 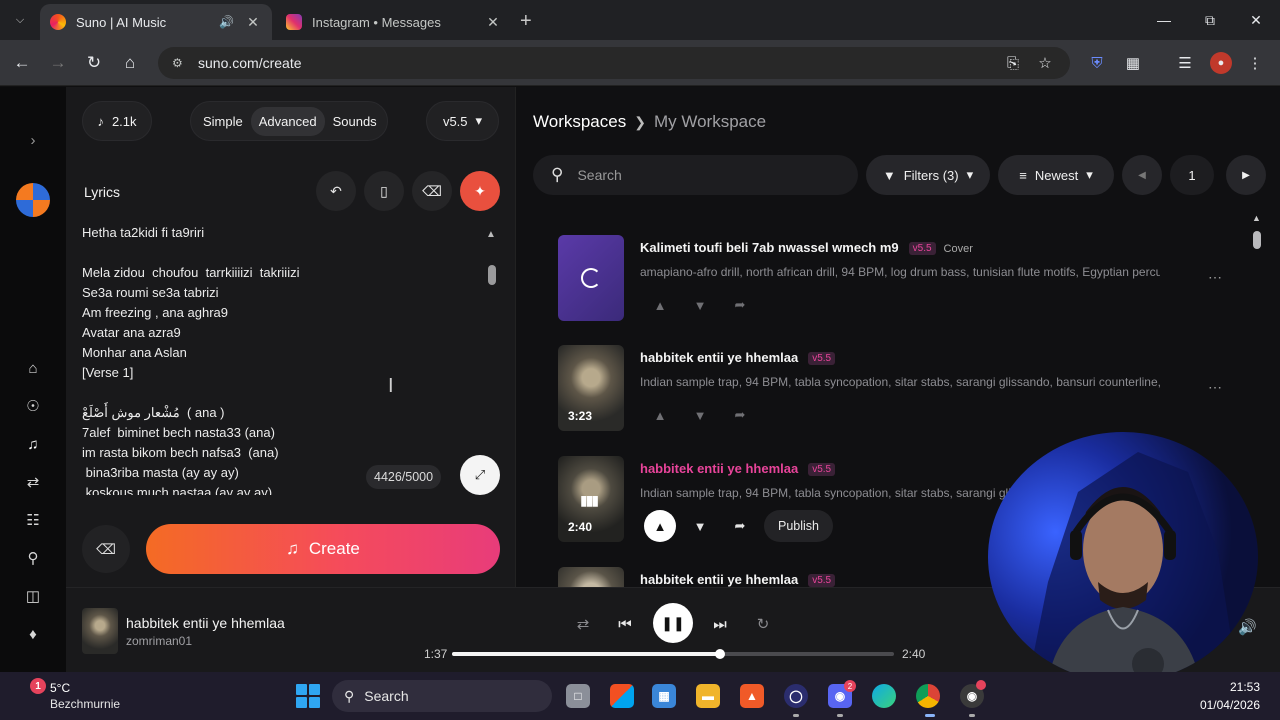 I want to click on file-explorer-icon: ▬, so click(x=708, y=696).